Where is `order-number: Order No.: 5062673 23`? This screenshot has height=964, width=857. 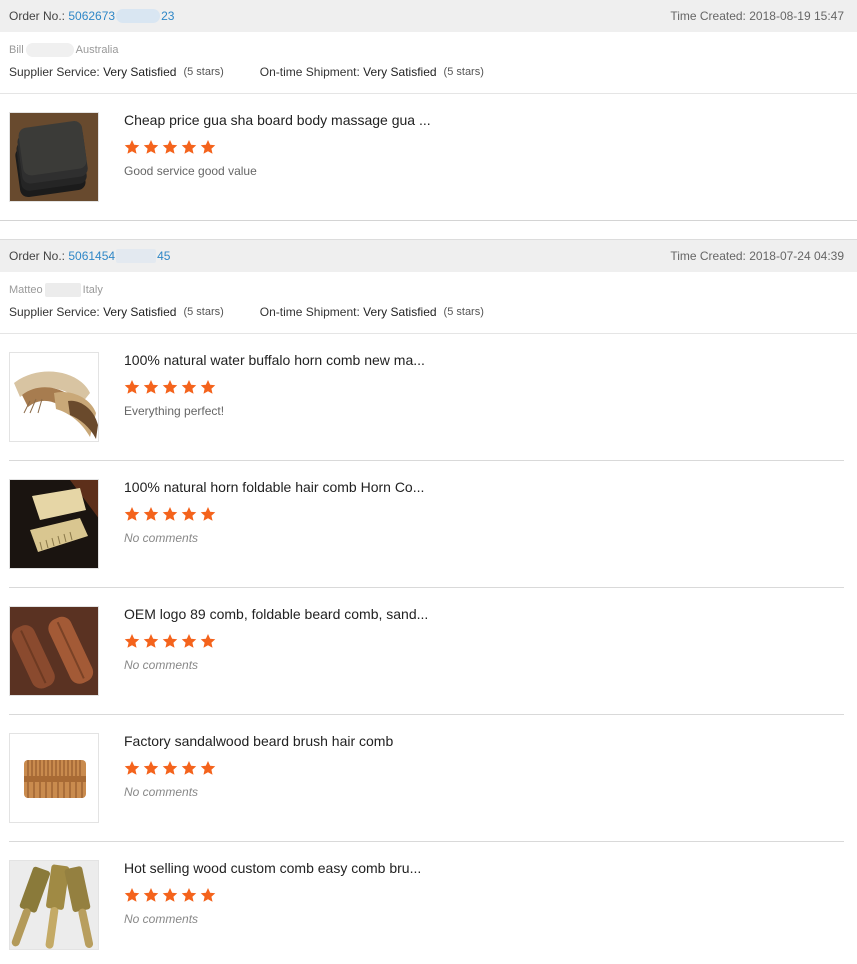
order-number: Order No.: 5062673 23 is located at coordinates (91, 16).